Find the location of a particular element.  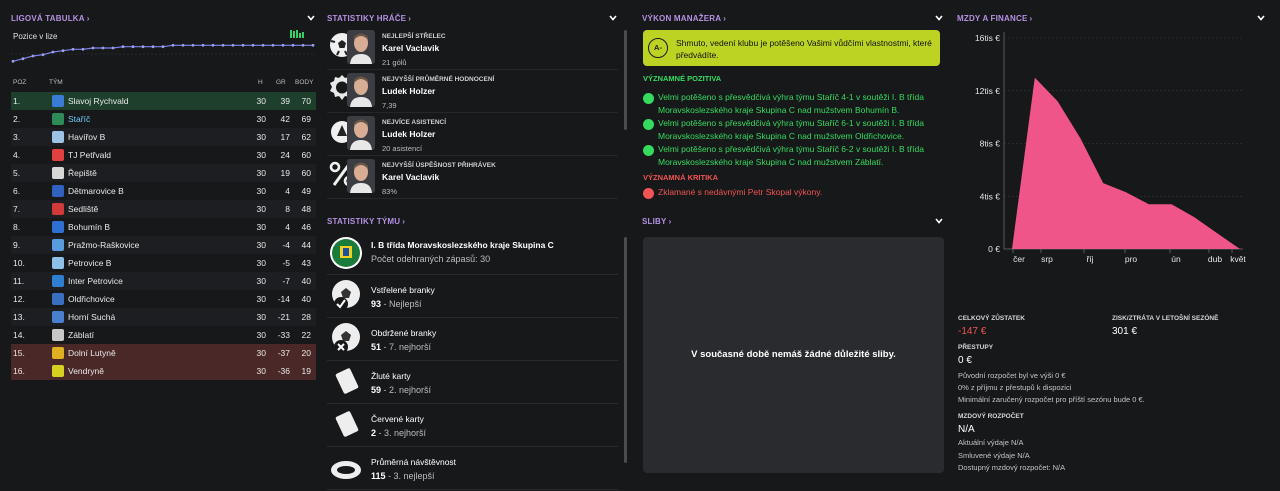

col-h: H is located at coordinates (260, 82).